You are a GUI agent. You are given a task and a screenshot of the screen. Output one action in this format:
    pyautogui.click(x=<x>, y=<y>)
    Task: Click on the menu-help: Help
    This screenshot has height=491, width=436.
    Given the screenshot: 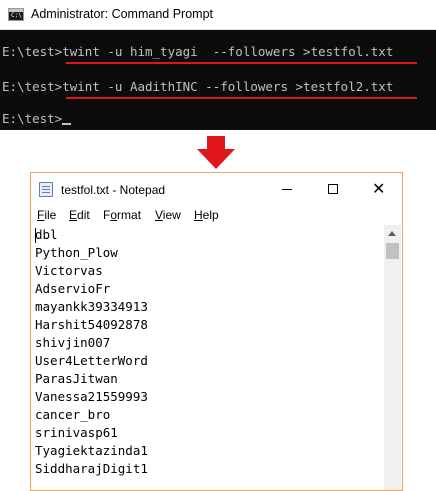 What is the action you would take?
    pyautogui.click(x=206, y=215)
    